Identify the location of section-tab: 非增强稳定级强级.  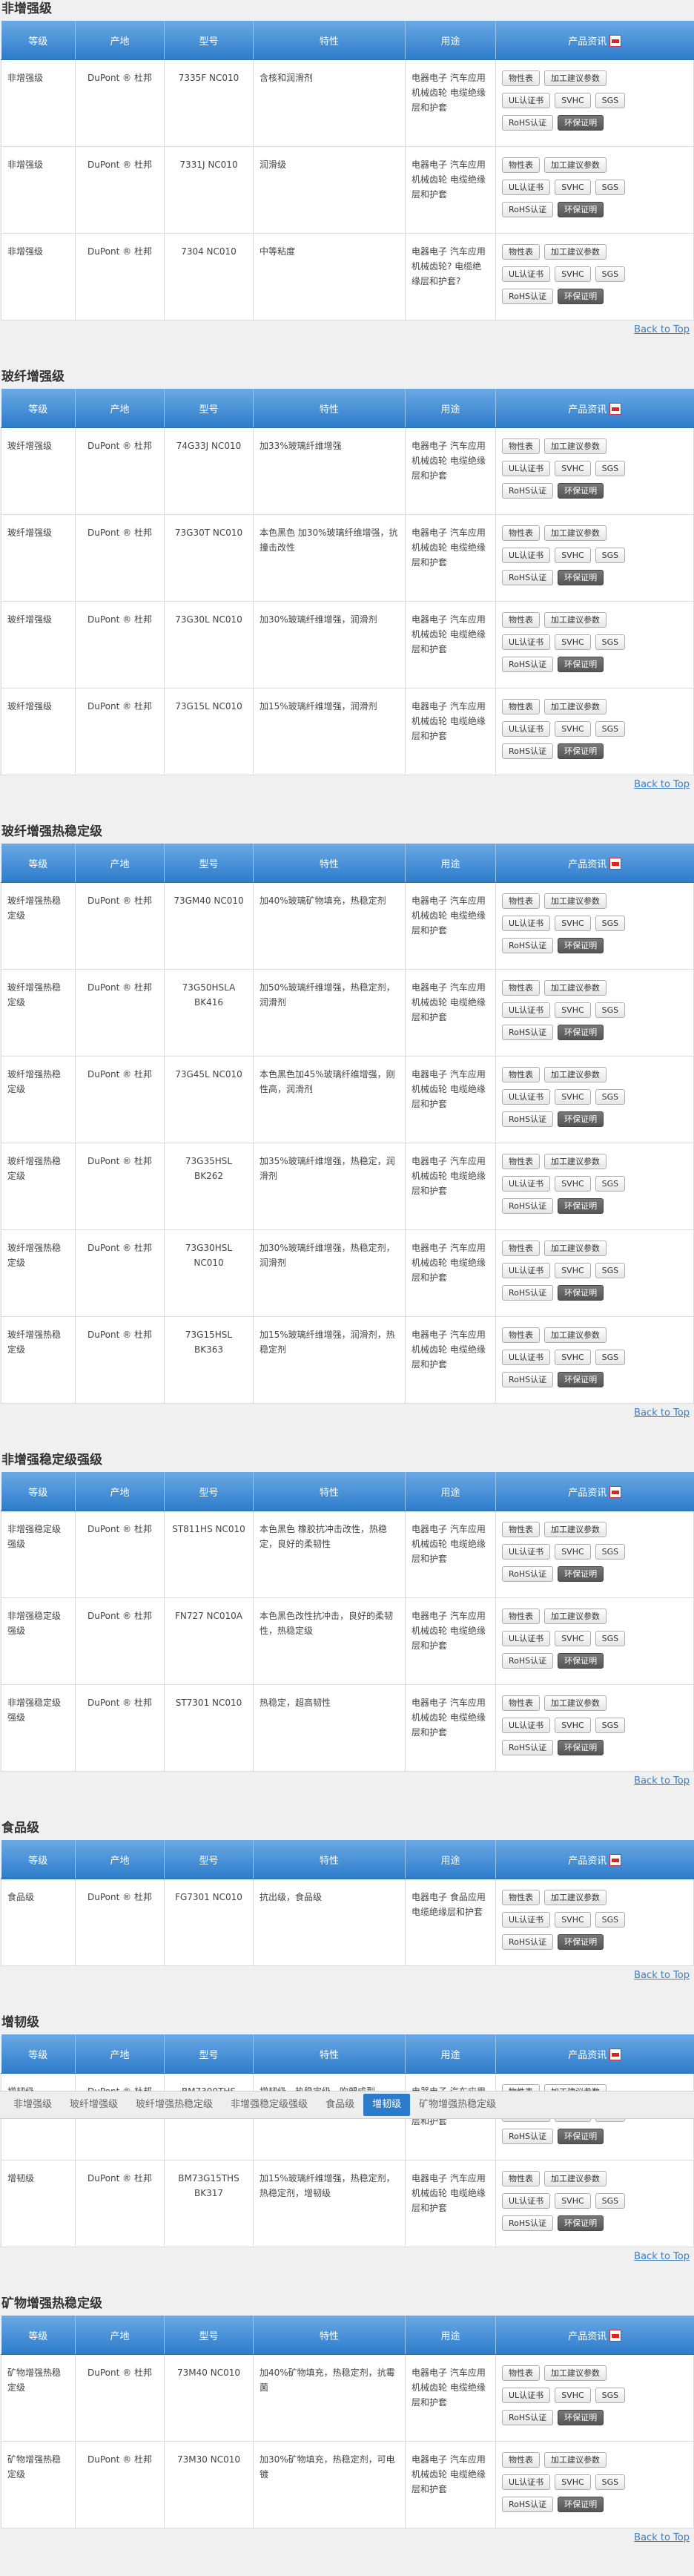
(269, 2105).